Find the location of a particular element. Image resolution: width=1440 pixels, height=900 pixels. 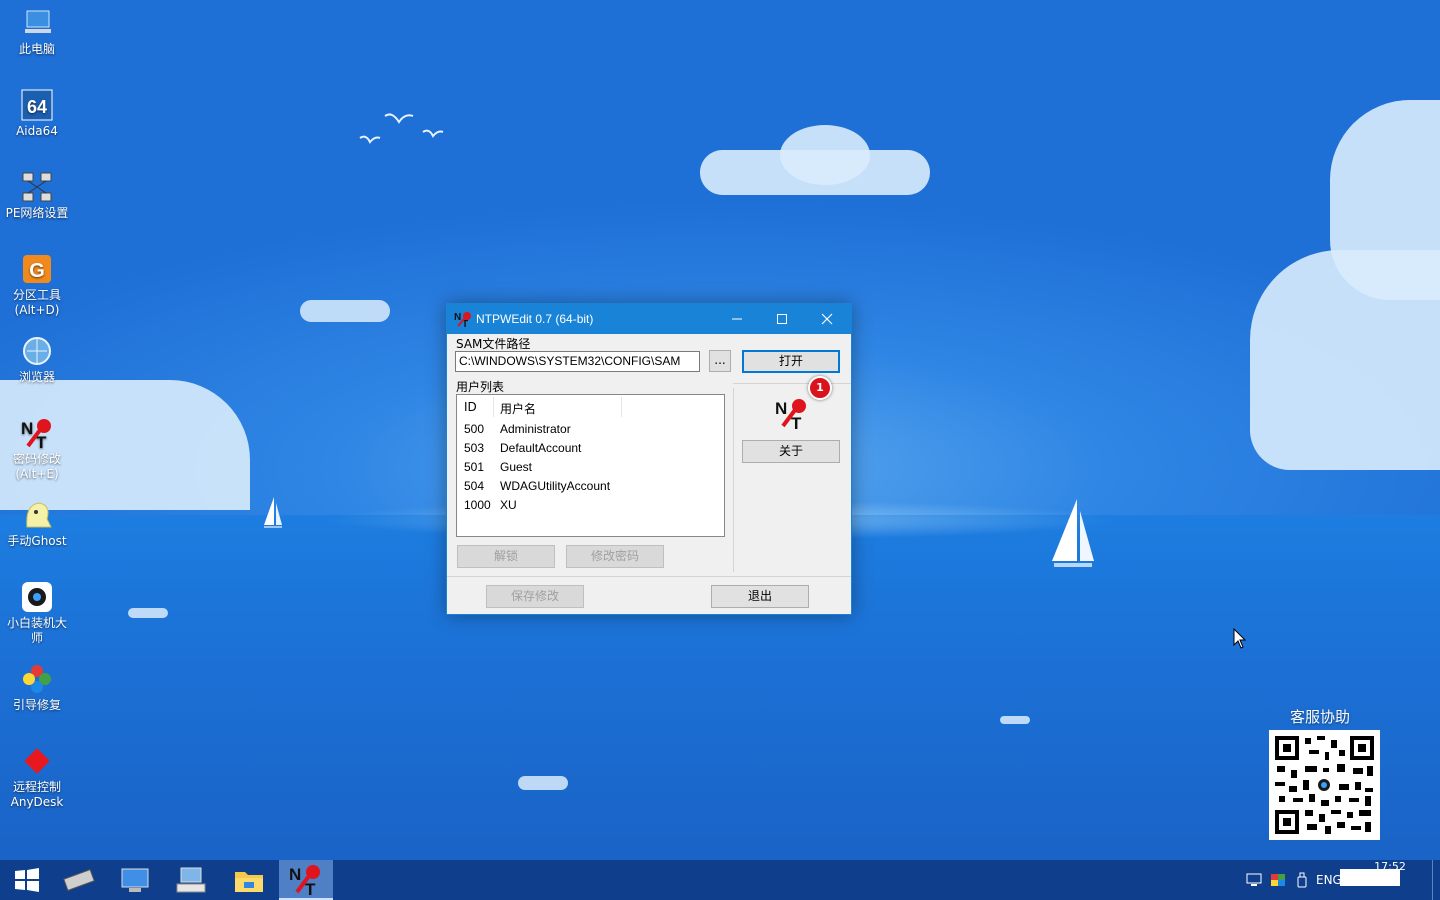

column-header-id: ID is located at coordinates (470, 407).